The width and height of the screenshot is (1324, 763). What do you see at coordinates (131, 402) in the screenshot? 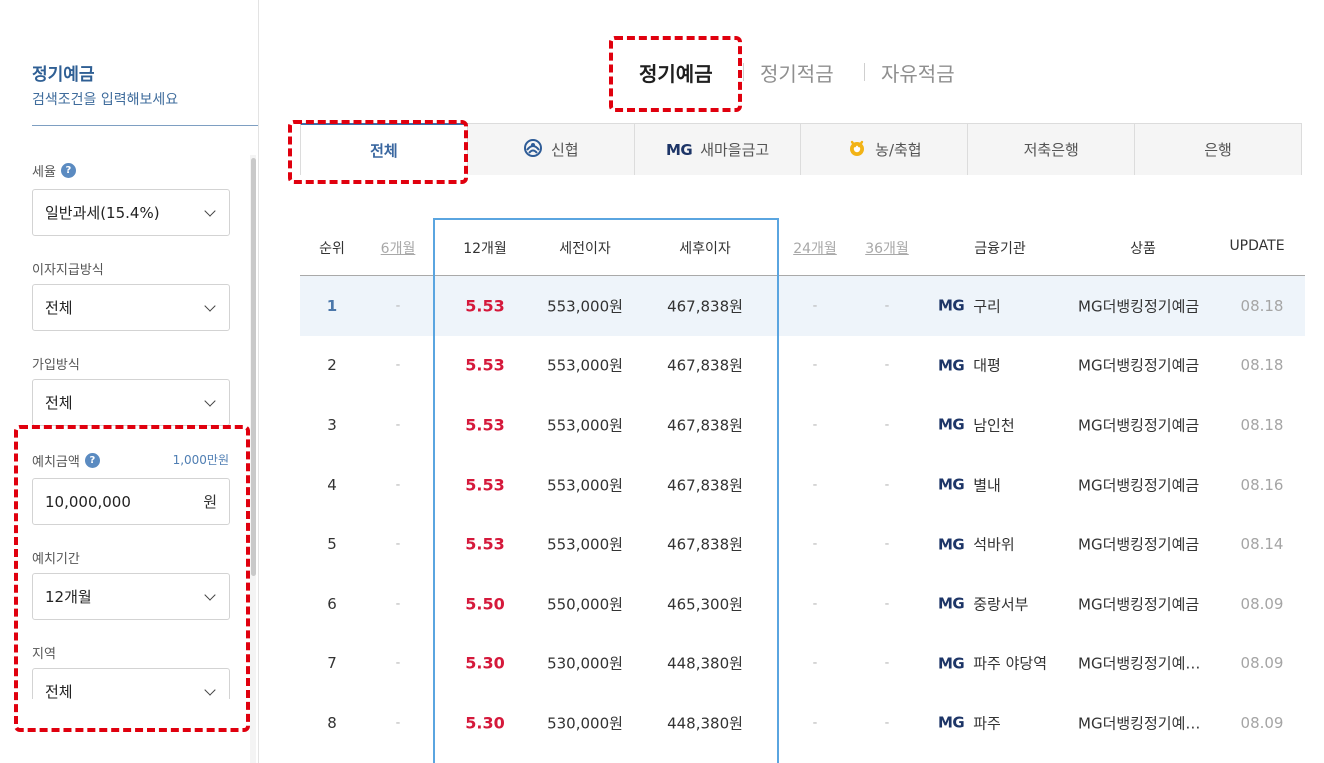
I see `join-select: 전체` at bounding box center [131, 402].